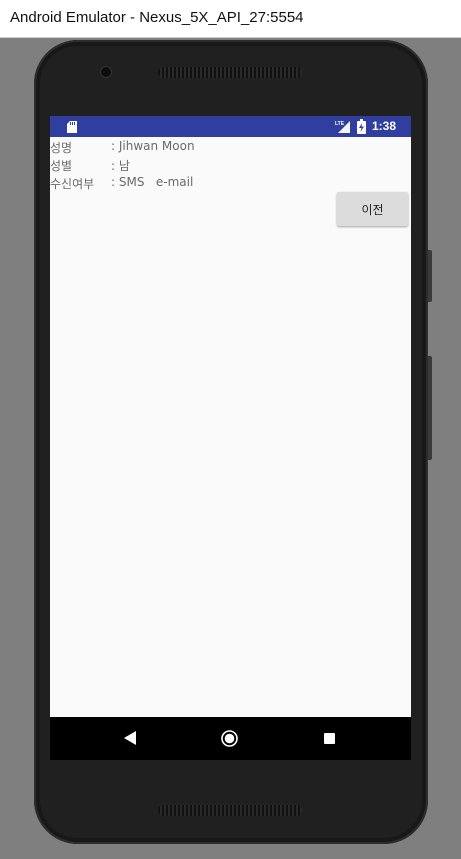 Image resolution: width=461 pixels, height=859 pixels. What do you see at coordinates (430, 408) in the screenshot?
I see `volume-key` at bounding box center [430, 408].